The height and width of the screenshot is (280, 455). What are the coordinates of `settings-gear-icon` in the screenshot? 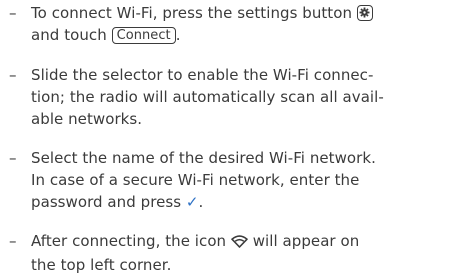 It's located at (364, 13).